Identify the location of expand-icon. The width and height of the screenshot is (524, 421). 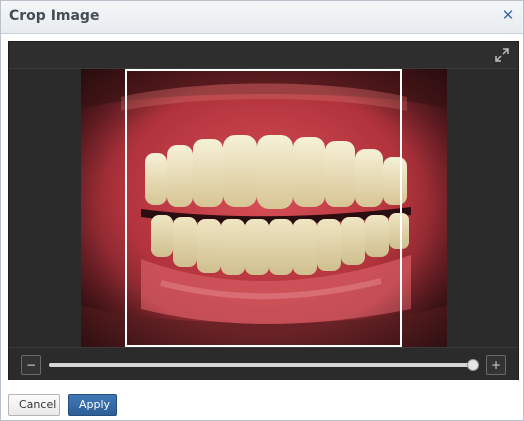
(502, 55).